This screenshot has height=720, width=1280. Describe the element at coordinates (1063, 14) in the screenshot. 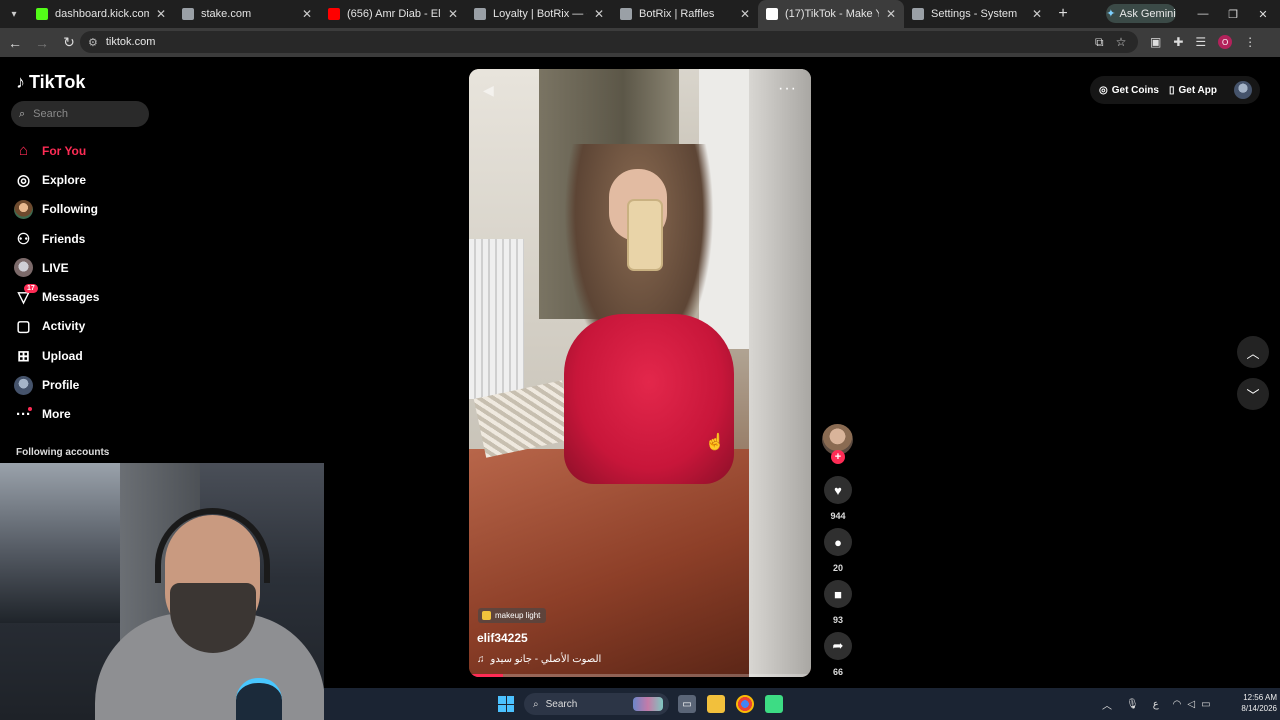

I see `new-tab-button: +` at that location.